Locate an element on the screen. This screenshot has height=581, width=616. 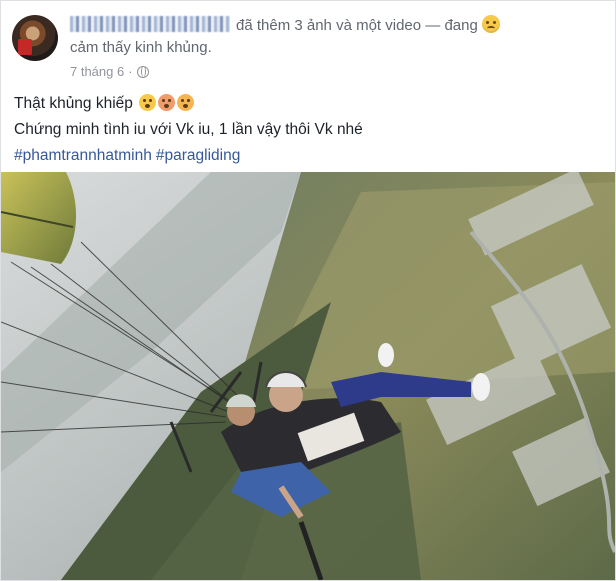
avatar-flag is located at coordinates (25, 47).